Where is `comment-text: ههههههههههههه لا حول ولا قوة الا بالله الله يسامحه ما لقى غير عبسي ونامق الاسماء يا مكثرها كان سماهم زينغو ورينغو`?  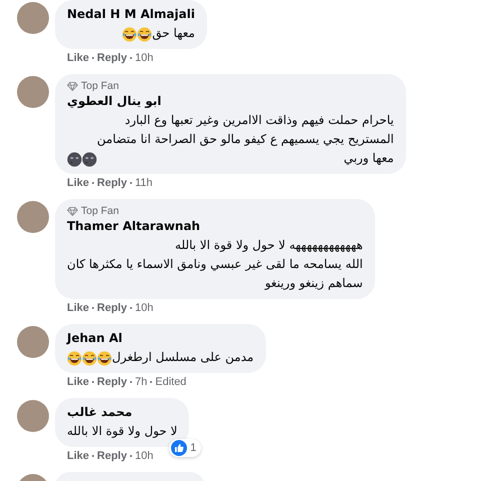 comment-text: ههههههههههههه لا حول ولا قوة الا بالله الله يسامحه ما لقى غير عبسي ونامق الاسماء يا مكثرها كان سماهم زينغو ورينغو is located at coordinates (215, 264).